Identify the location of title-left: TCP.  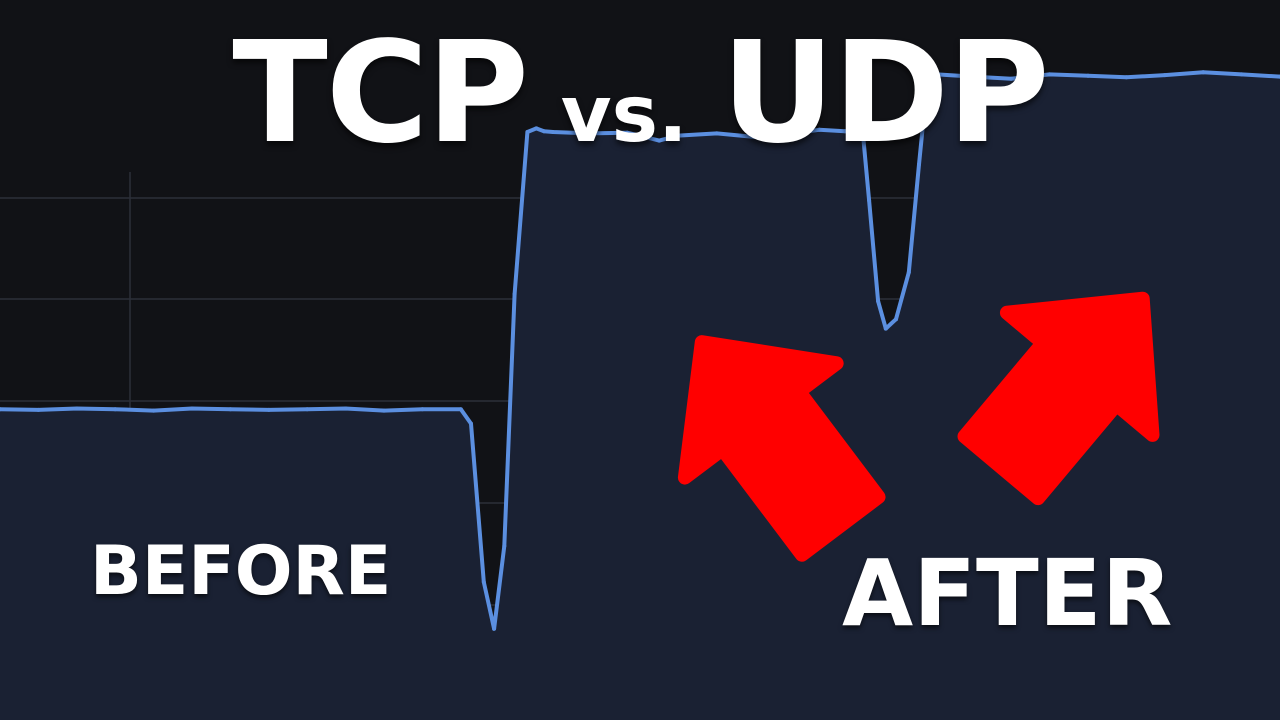
(380, 93).